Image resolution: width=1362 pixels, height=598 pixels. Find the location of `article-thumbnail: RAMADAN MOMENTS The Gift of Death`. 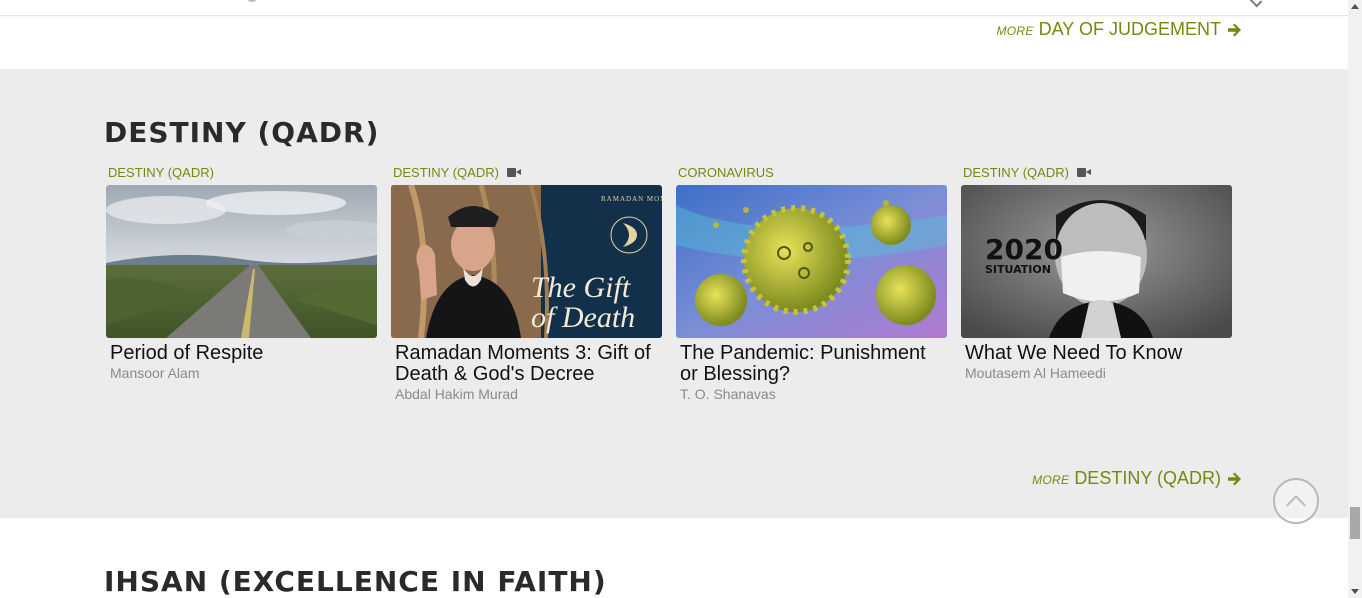

article-thumbnail: RAMADAN MOMENTS The Gift of Death is located at coordinates (526, 261).